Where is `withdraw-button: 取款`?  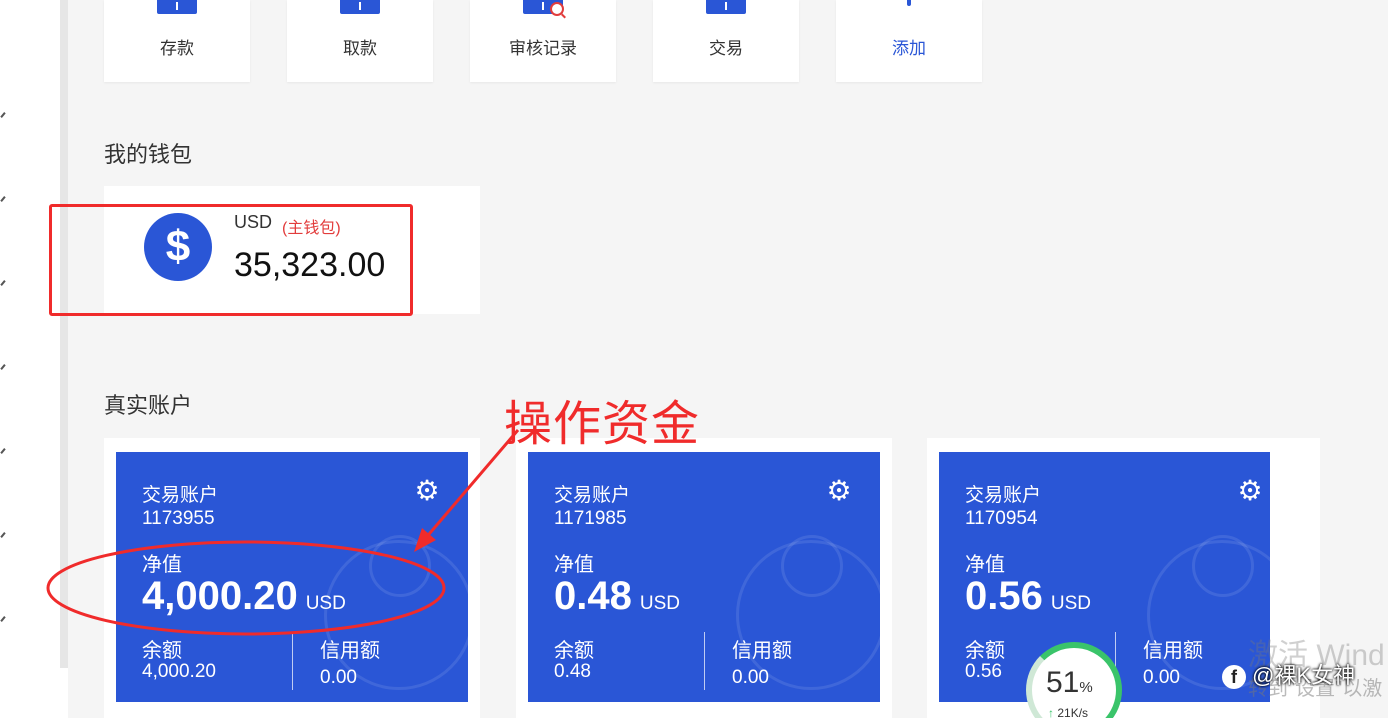
withdraw-button: 取款 is located at coordinates (360, 41).